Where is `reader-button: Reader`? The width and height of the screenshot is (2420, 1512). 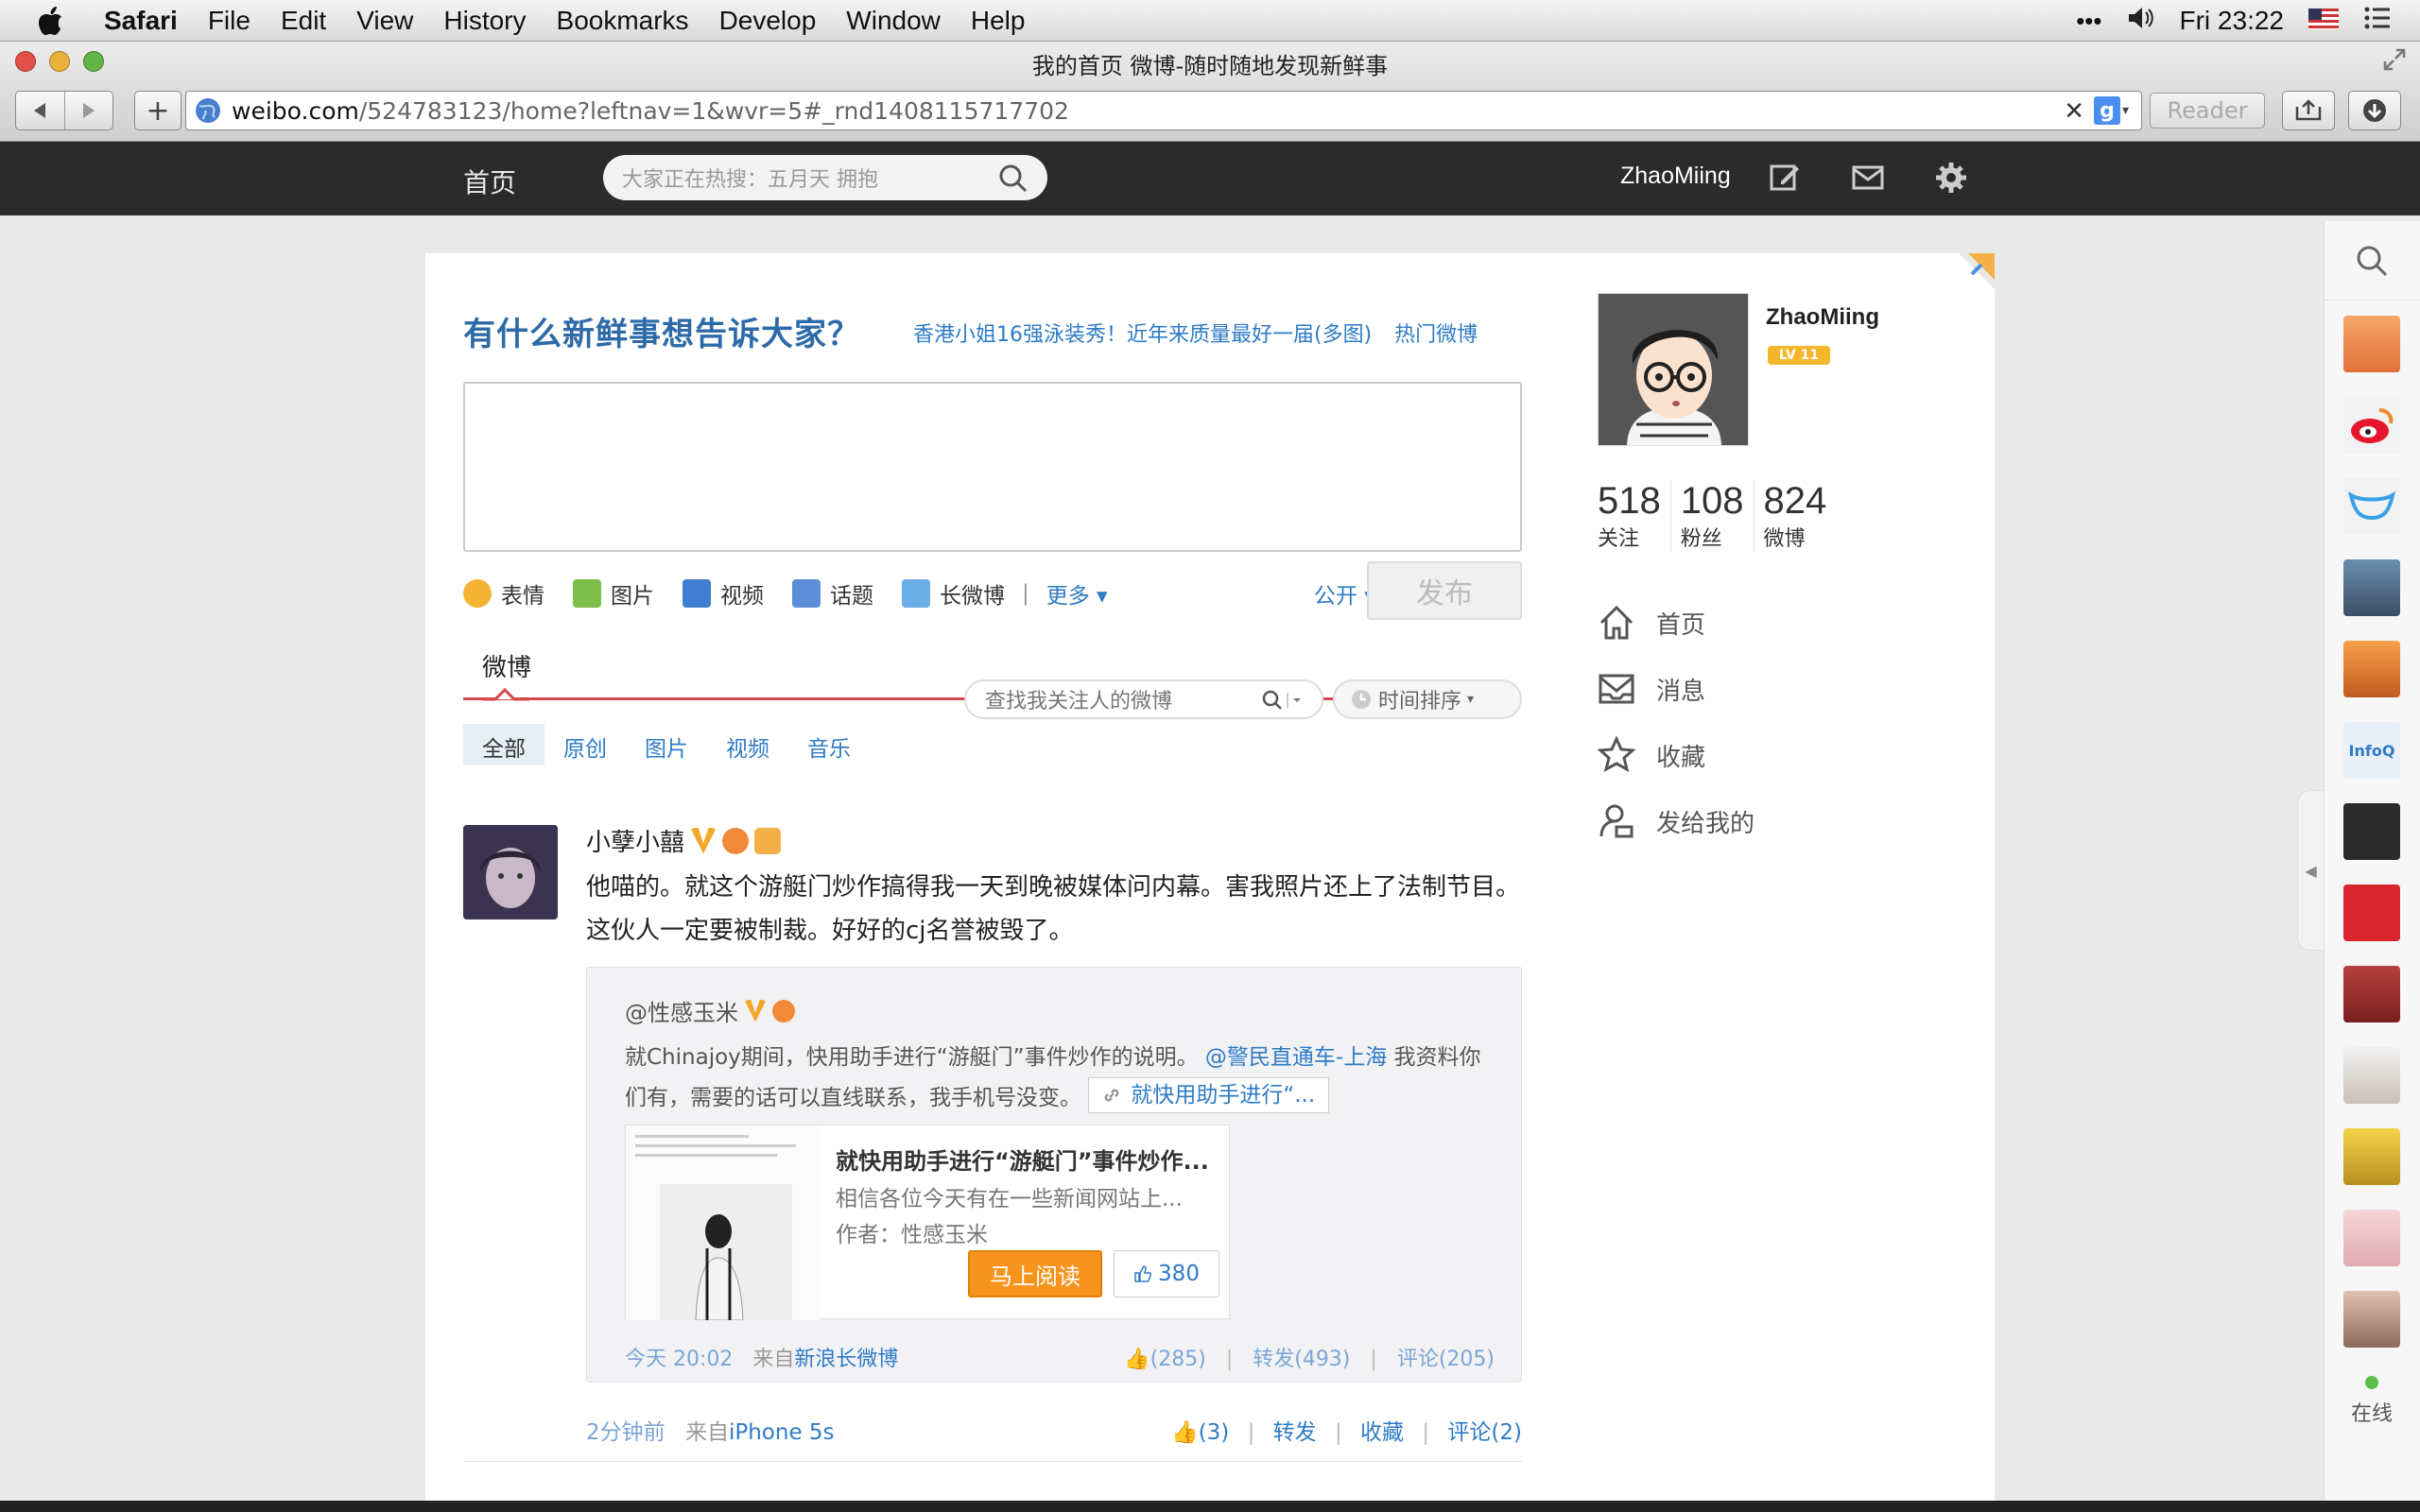
reader-button: Reader is located at coordinates (2207, 111).